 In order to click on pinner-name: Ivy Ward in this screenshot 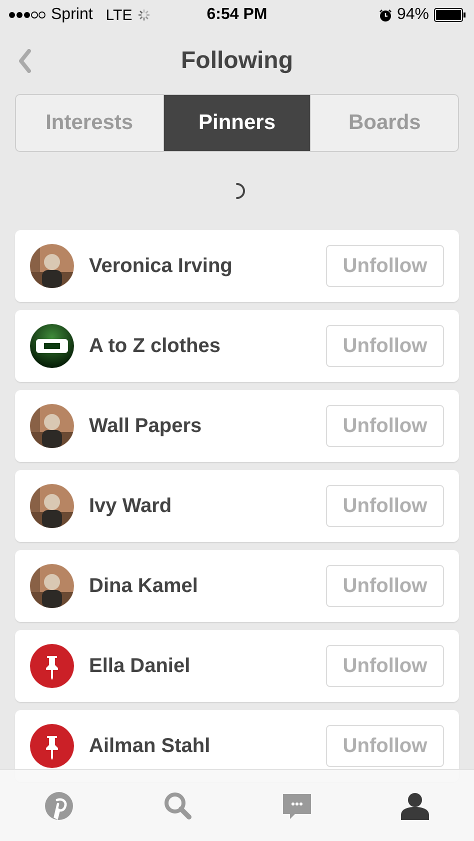, I will do `click(207, 506)`.